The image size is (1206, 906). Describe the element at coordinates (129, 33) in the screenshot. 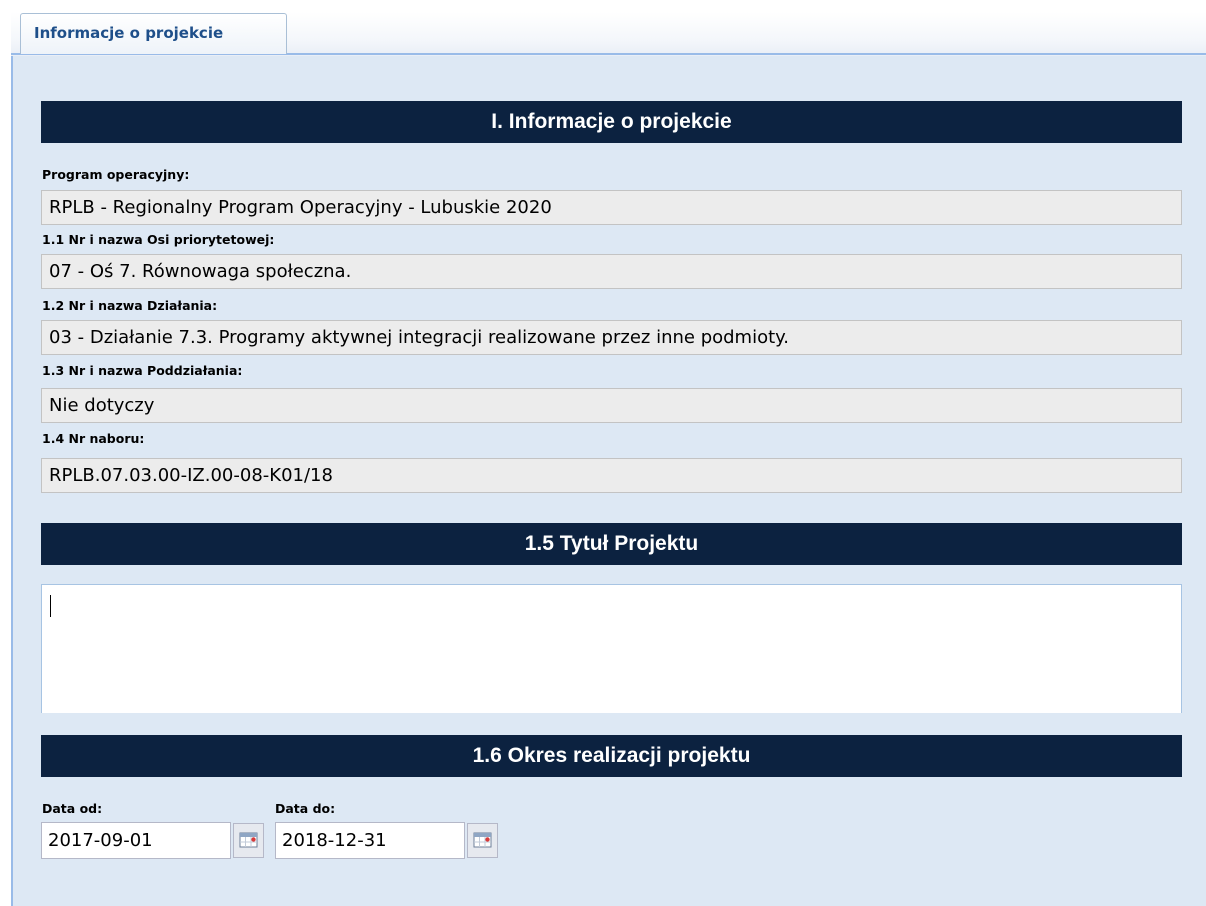

I see `tab-label: Informacje o projekcie` at that location.